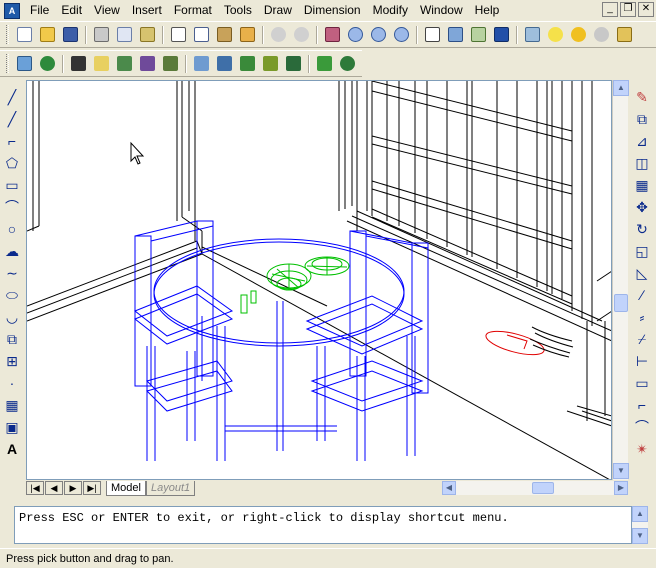 The height and width of the screenshot is (568, 656). What do you see at coordinates (642, 317) in the screenshot?
I see `extend-button: ⸗` at bounding box center [642, 317].